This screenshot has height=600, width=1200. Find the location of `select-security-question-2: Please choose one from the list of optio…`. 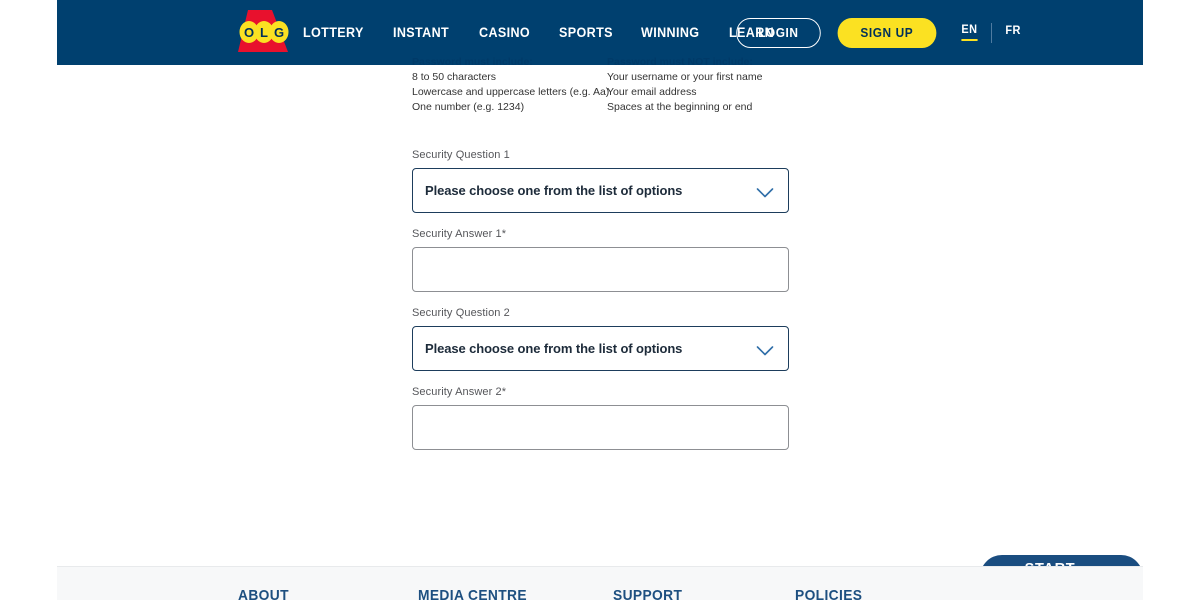

select-security-question-2: Please choose one from the list of optio… is located at coordinates (600, 348).